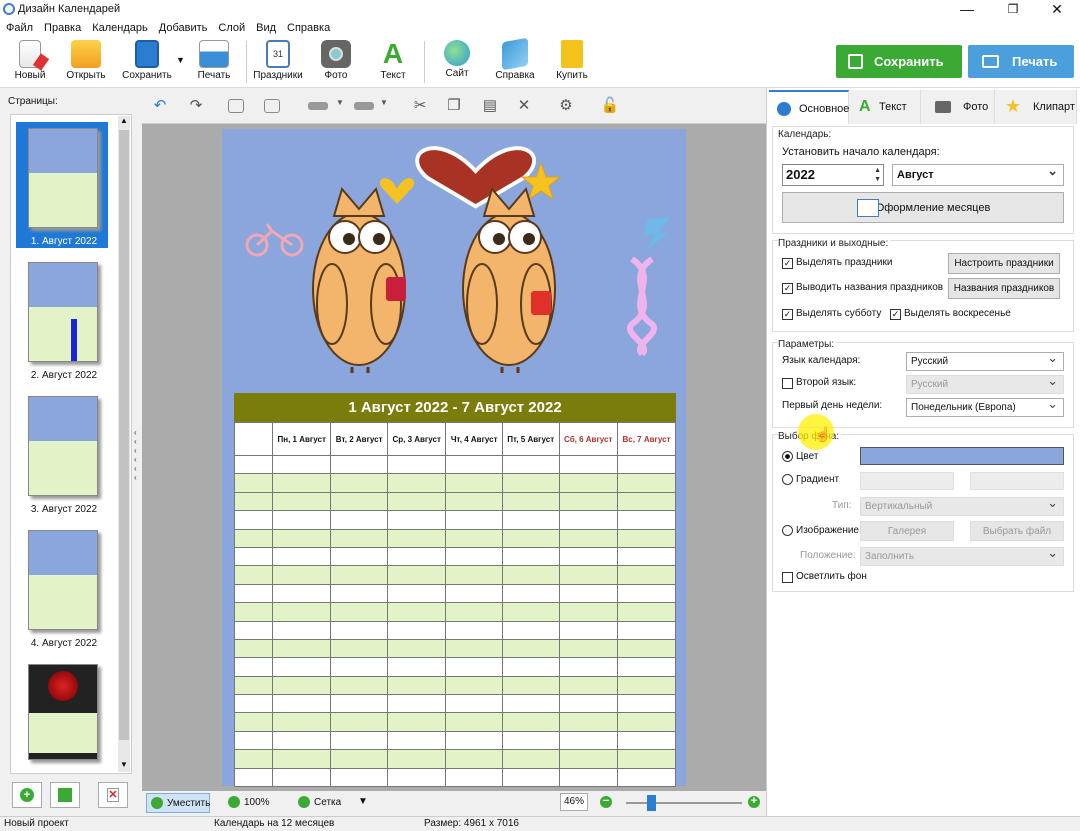 The height and width of the screenshot is (831, 1080). Describe the element at coordinates (787, 314) in the screenshot. I see `mark-saturday-checkbox: ✓` at that location.